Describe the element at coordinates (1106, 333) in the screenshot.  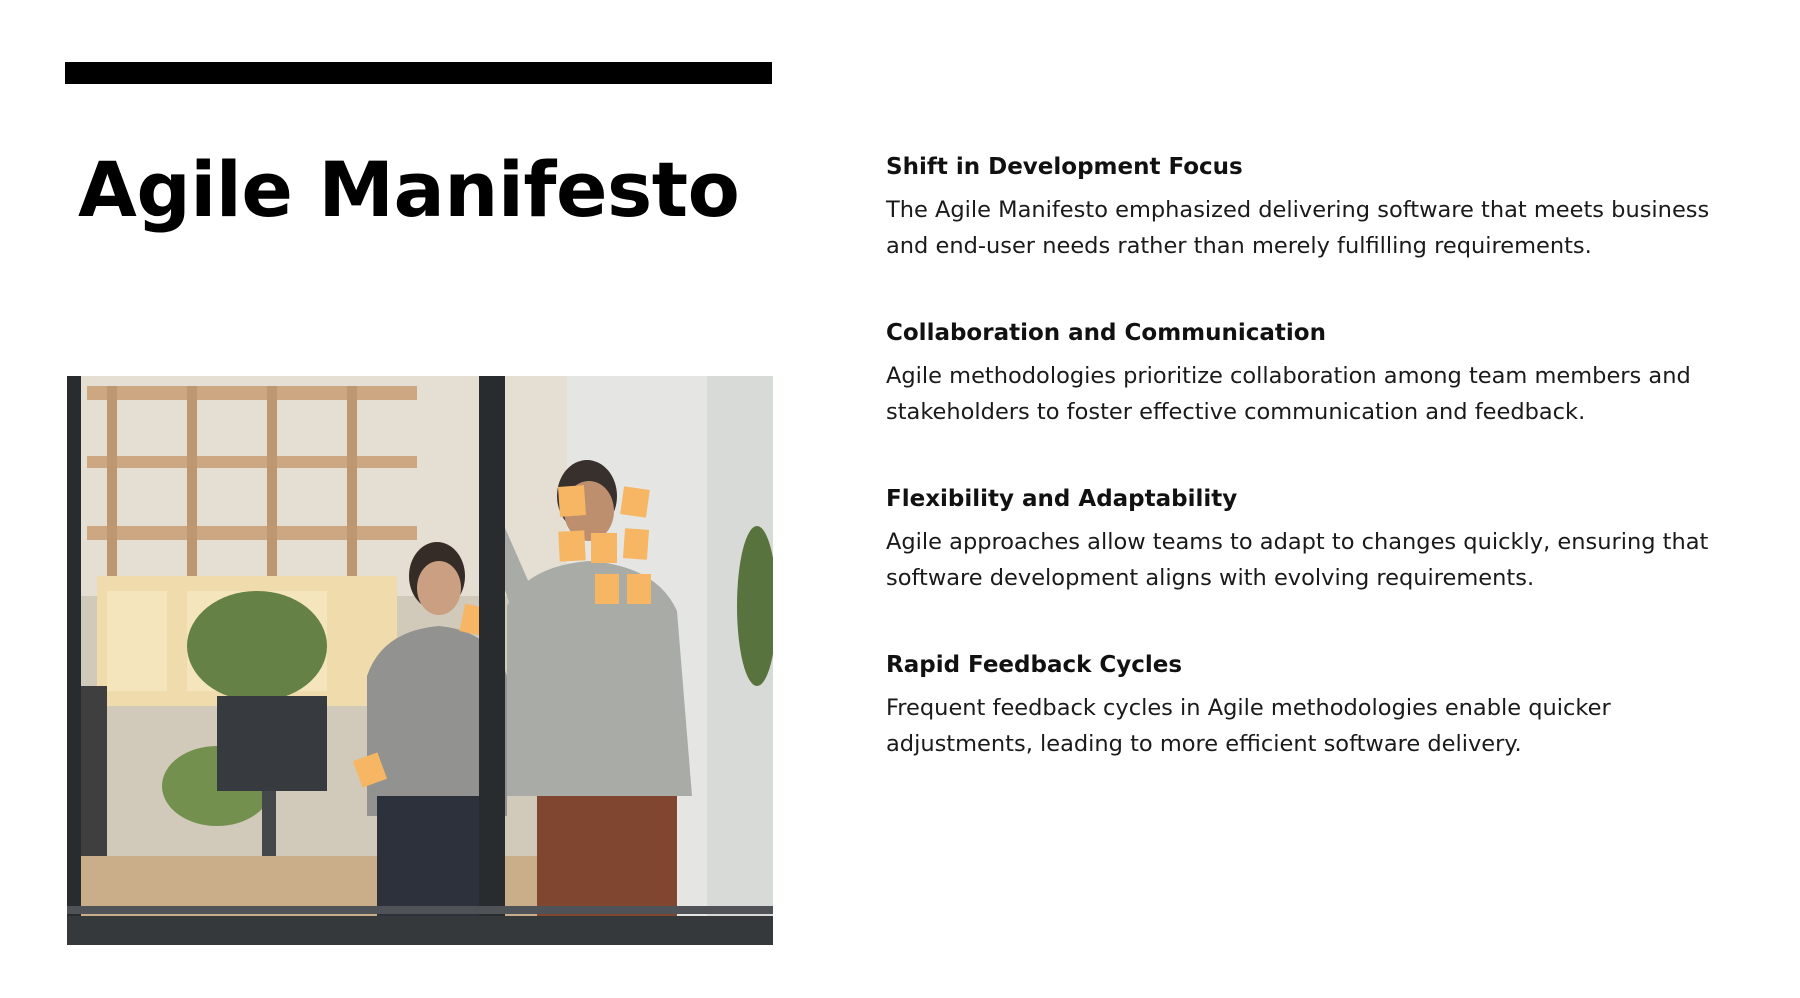
I see `point-heading: Collaboration and Communication` at that location.